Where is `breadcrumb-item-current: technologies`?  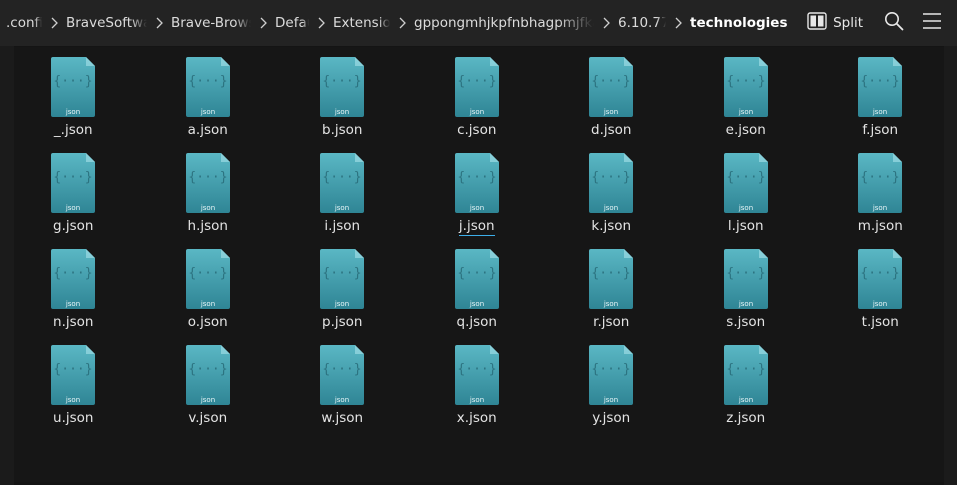 breadcrumb-item-current: technologies is located at coordinates (739, 23).